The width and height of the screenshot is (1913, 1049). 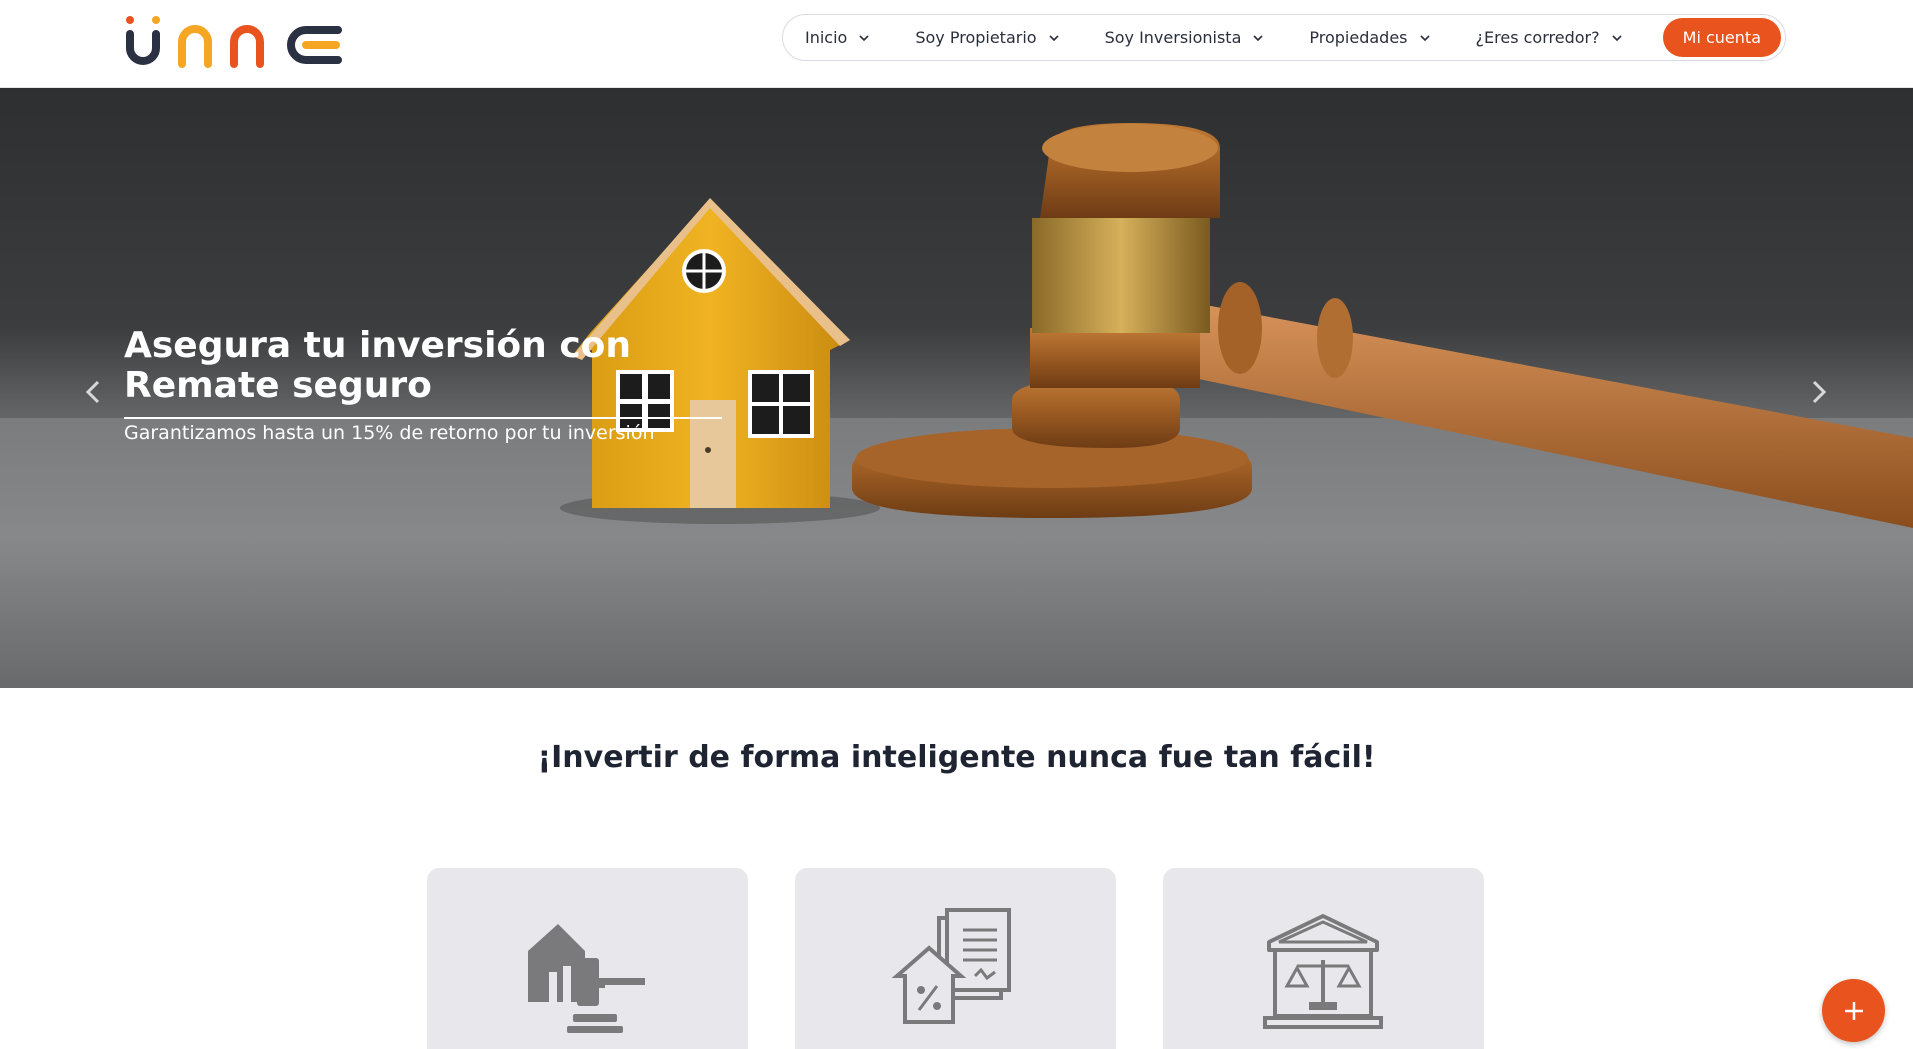 I want to click on chevron-left-icon, so click(x=92, y=392).